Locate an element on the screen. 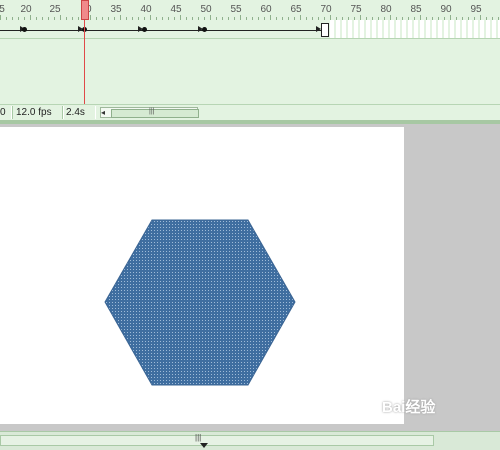  watermark-logo: Bai经验 is located at coordinates (409, 407).